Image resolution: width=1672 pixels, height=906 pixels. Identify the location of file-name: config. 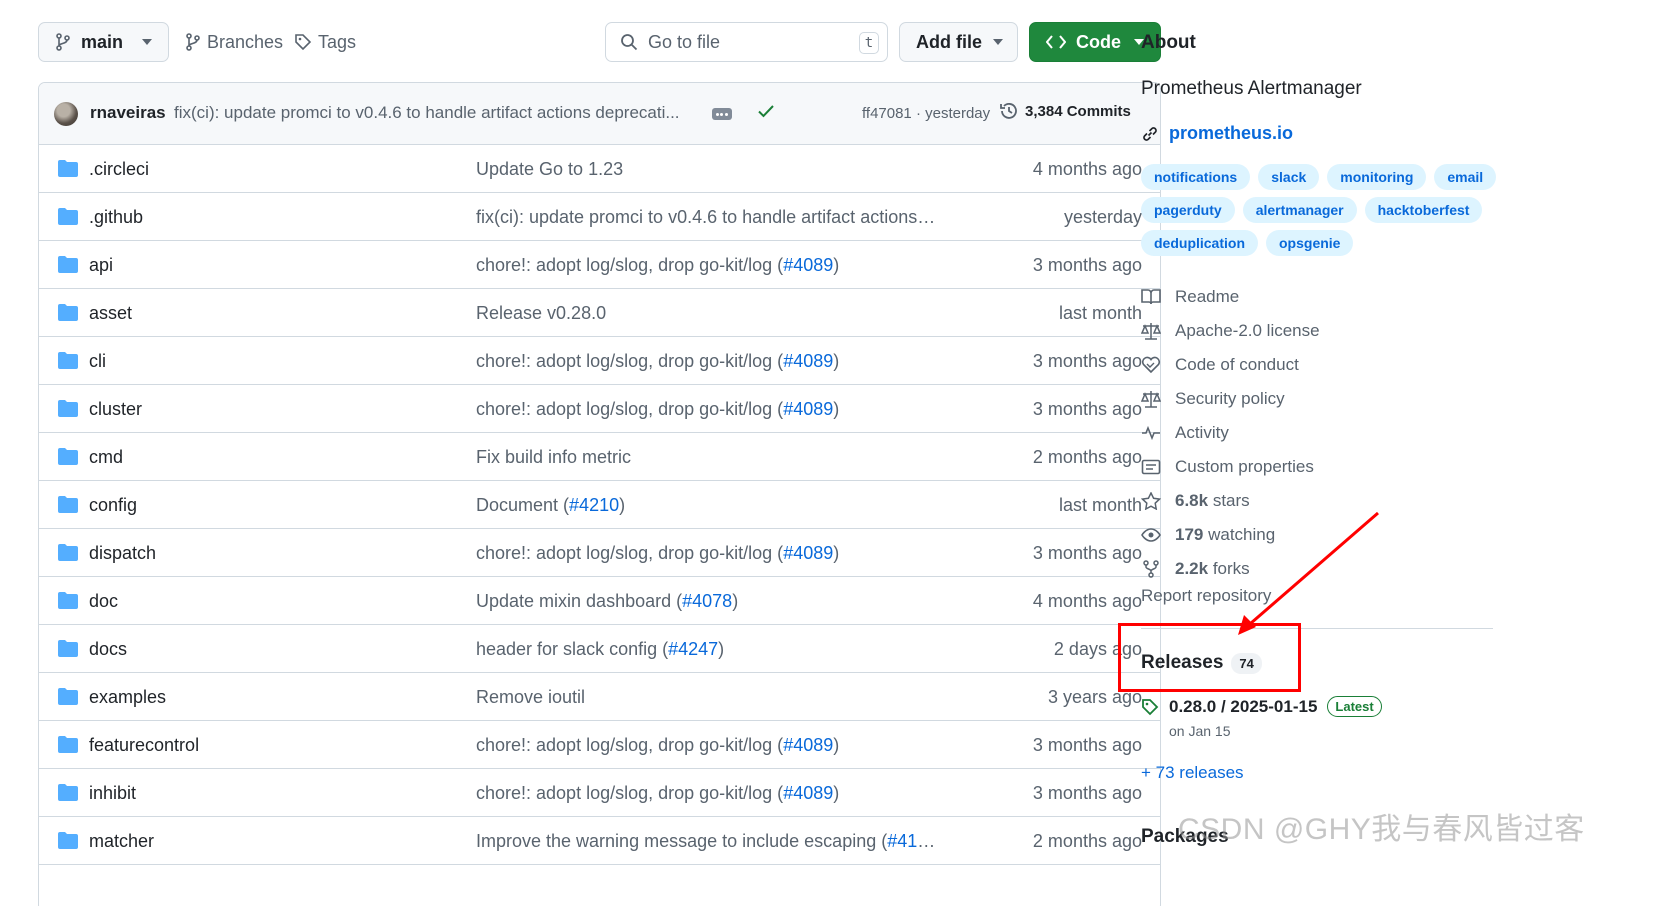
(113, 505).